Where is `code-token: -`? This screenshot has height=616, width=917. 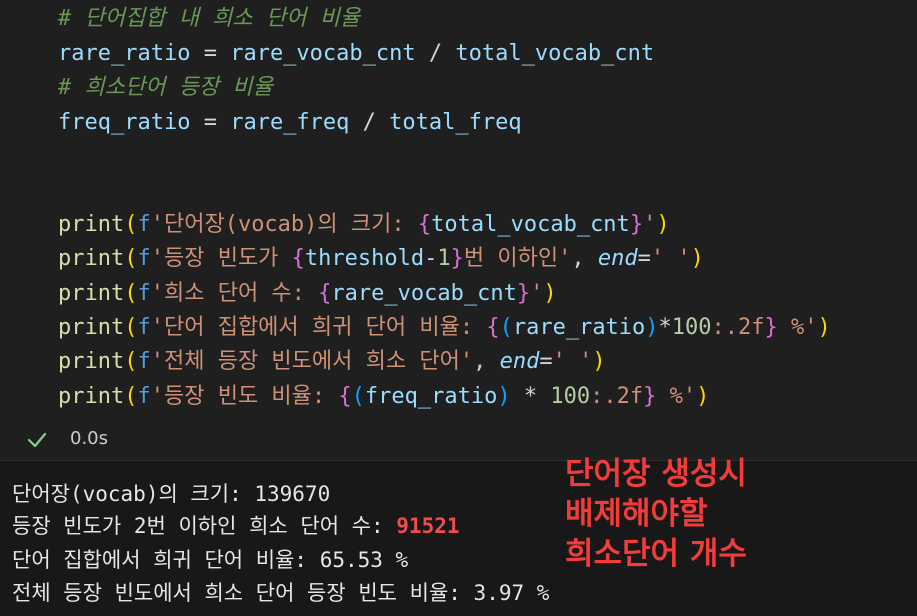
code-token: - is located at coordinates (431, 258).